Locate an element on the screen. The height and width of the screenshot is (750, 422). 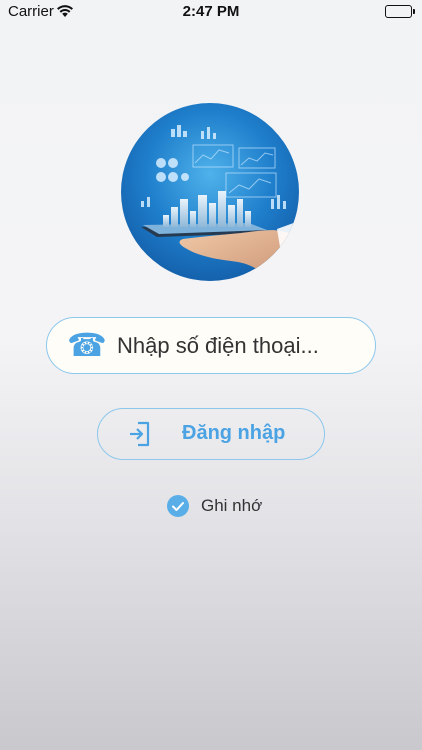
phone-number-input is located at coordinates (242, 346).